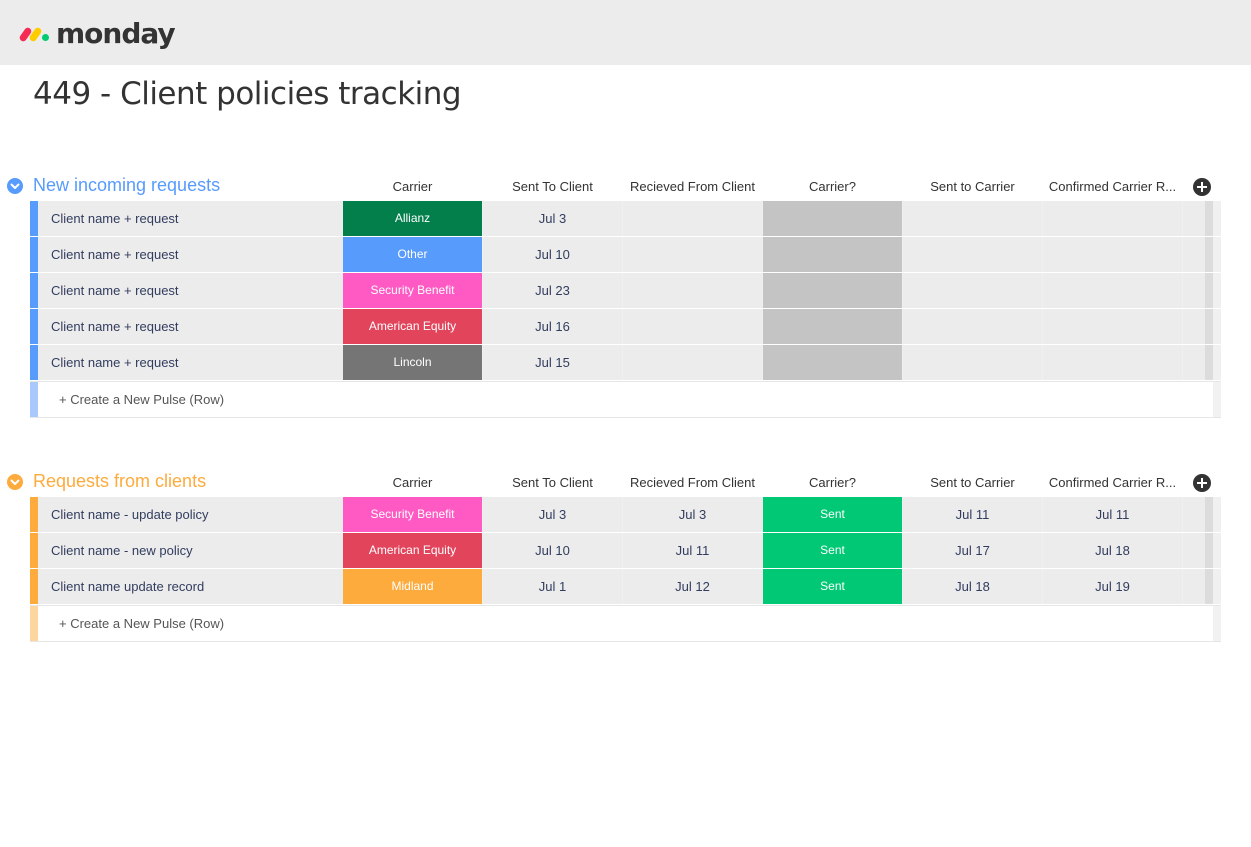 Image resolution: width=1251 pixels, height=847 pixels. What do you see at coordinates (552, 586) in the screenshot?
I see `date-cell: Jul 1` at bounding box center [552, 586].